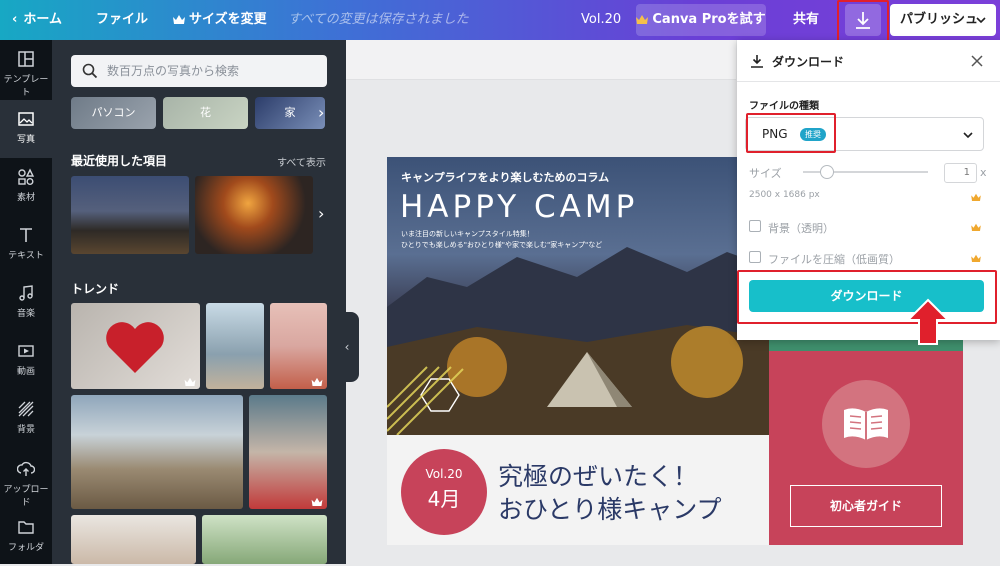 The image size is (1000, 566). I want to click on sidebar-item-video: 動画, so click(26, 361).